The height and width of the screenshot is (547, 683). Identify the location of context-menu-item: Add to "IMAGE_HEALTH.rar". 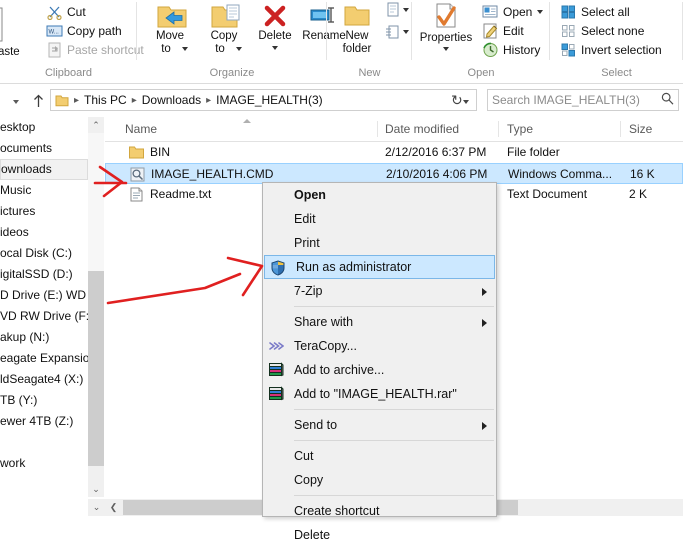
(379, 394).